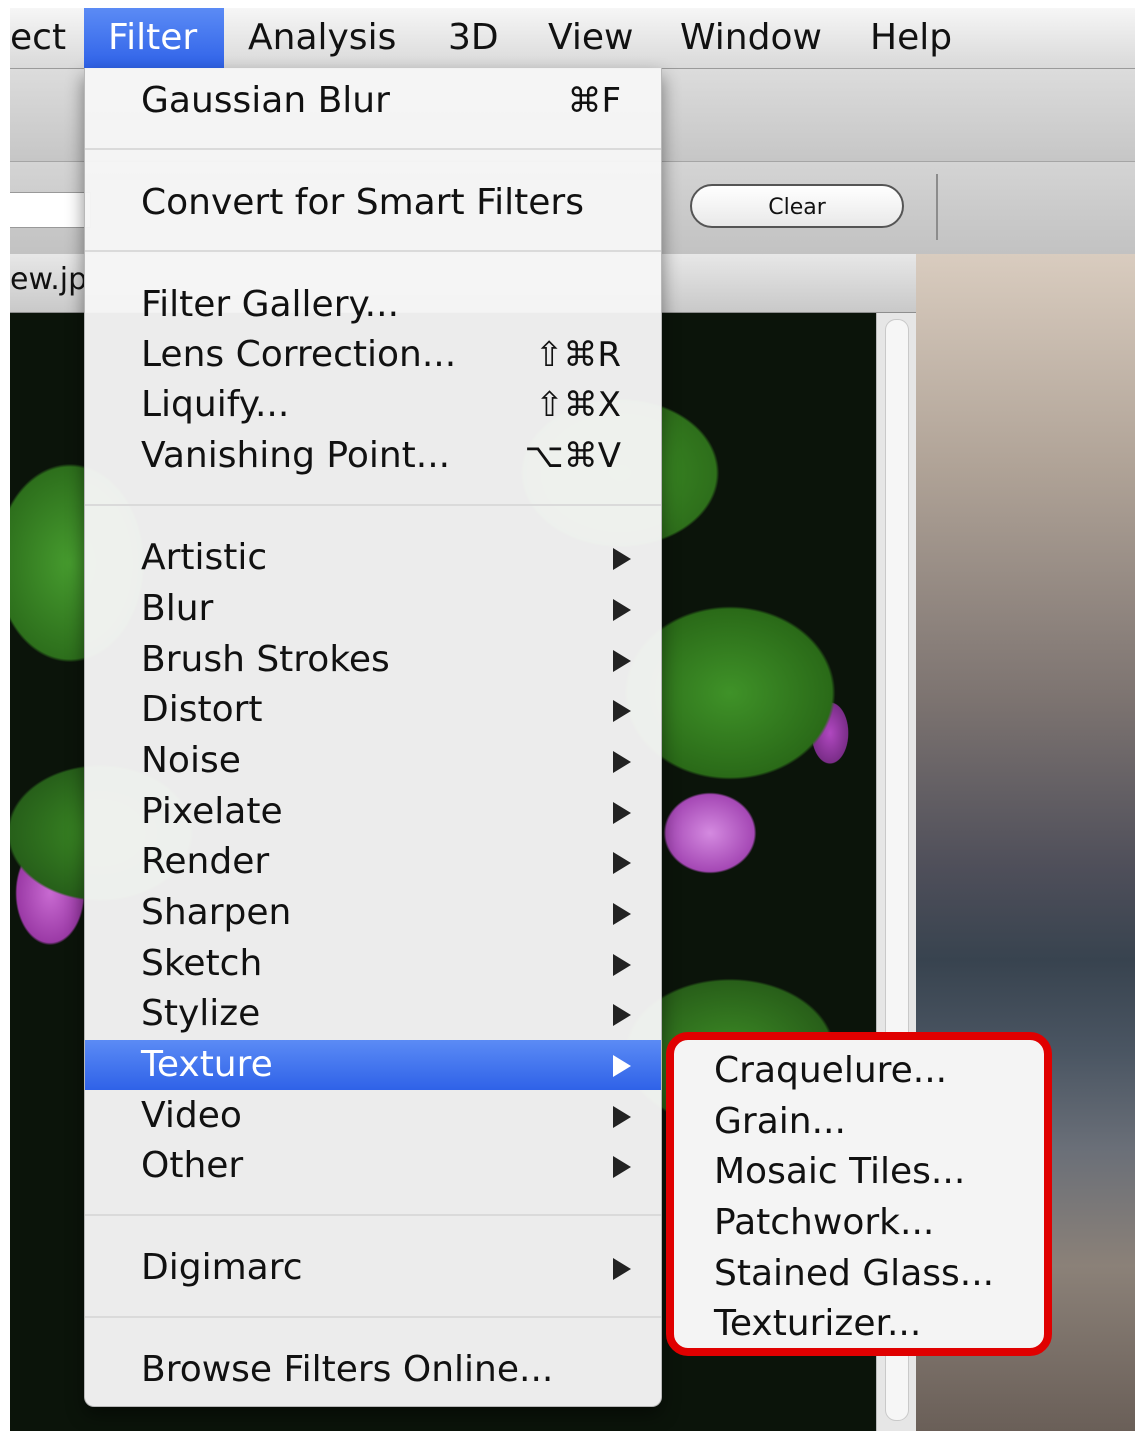 Image resolution: width=1135 pixels, height=1431 pixels. What do you see at coordinates (222, 1267) in the screenshot?
I see `menu-item-label: Digimarc` at bounding box center [222, 1267].